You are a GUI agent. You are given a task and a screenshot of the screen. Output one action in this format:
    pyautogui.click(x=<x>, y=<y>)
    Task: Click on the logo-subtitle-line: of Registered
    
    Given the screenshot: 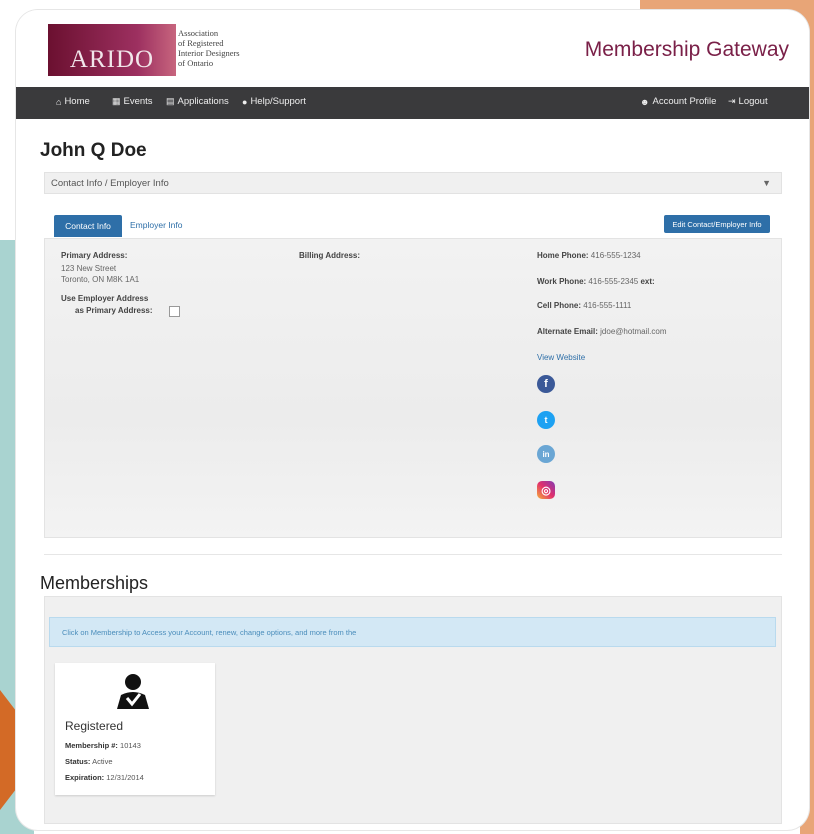 What is the action you would take?
    pyautogui.click(x=201, y=43)
    